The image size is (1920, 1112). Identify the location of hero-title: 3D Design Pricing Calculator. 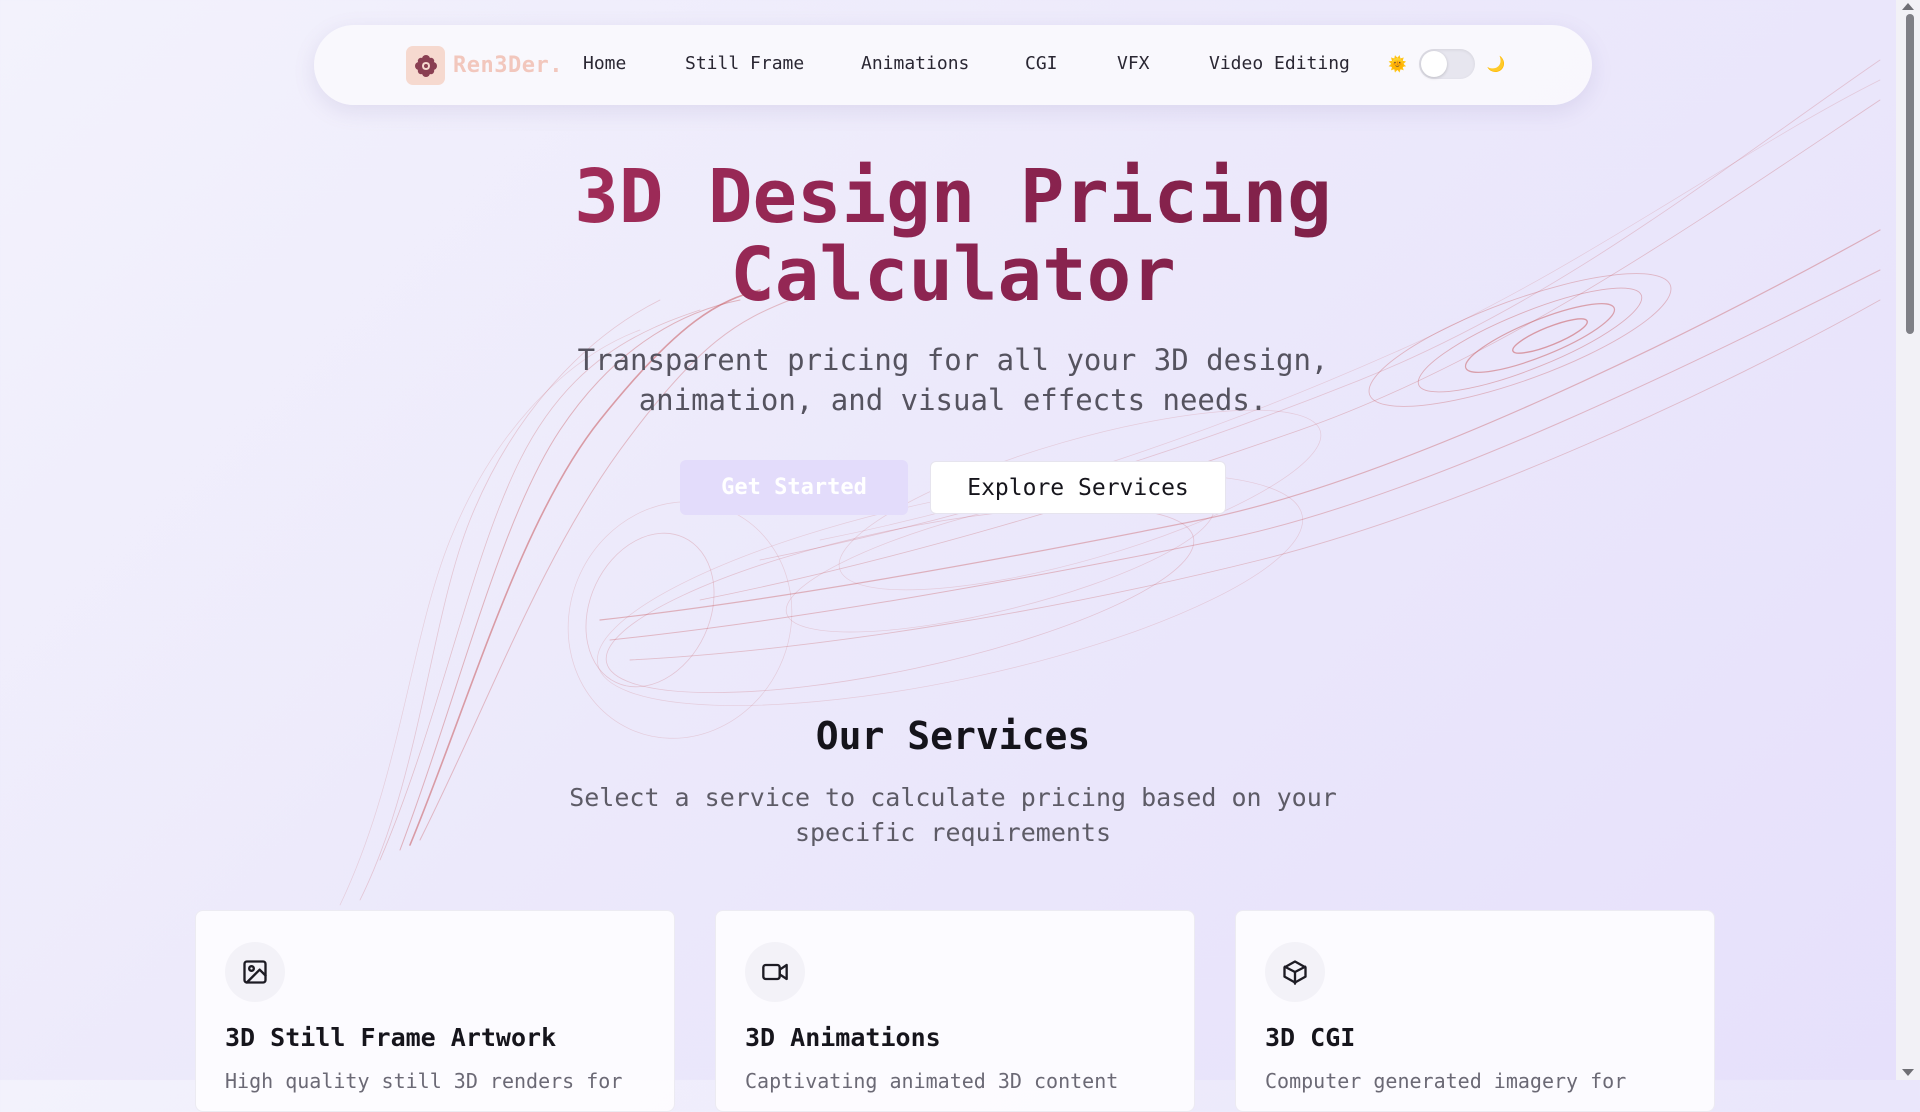
(953, 236).